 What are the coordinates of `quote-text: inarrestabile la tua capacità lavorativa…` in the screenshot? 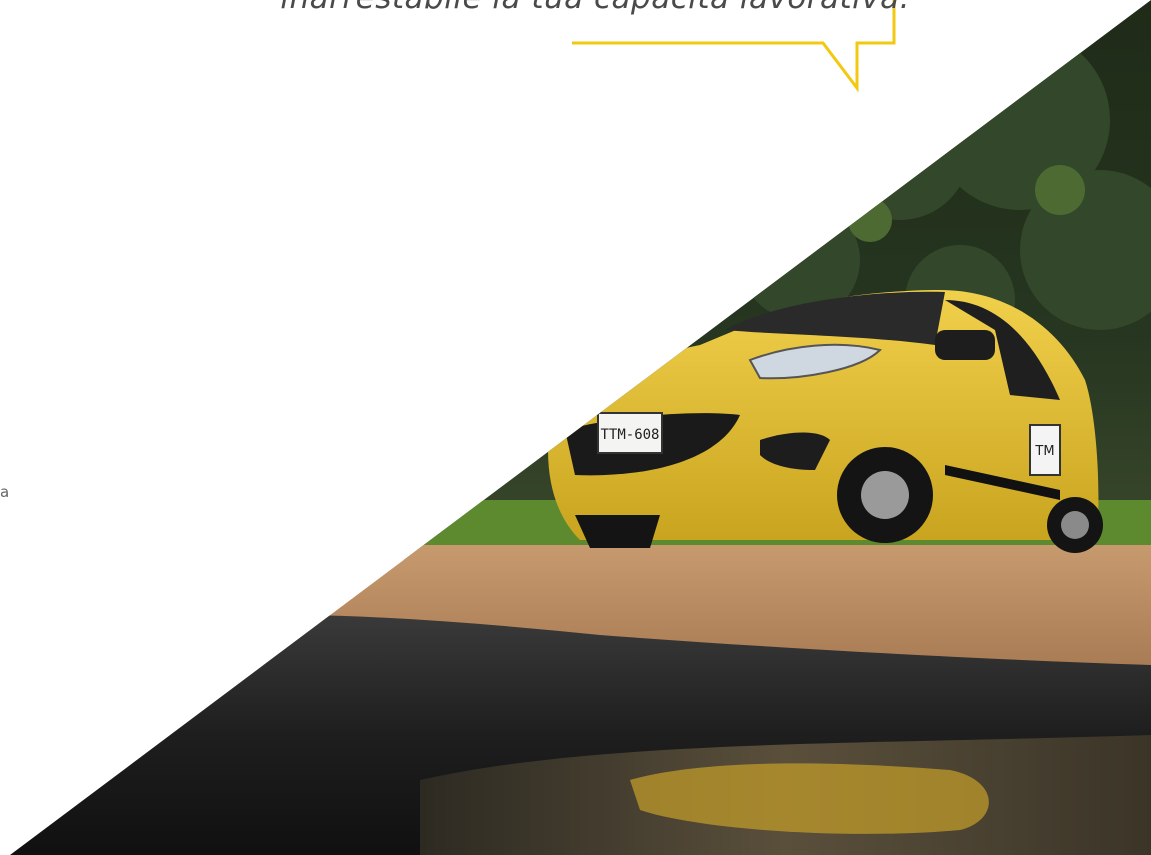 It's located at (530, 8).